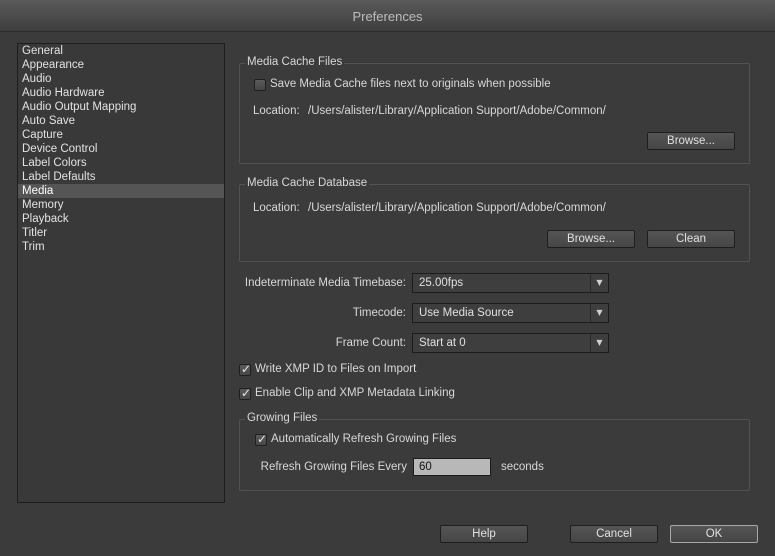 The height and width of the screenshot is (556, 775). What do you see at coordinates (325, 283) in the screenshot?
I see `timebase-label: Indeterminate Media Timebase:` at bounding box center [325, 283].